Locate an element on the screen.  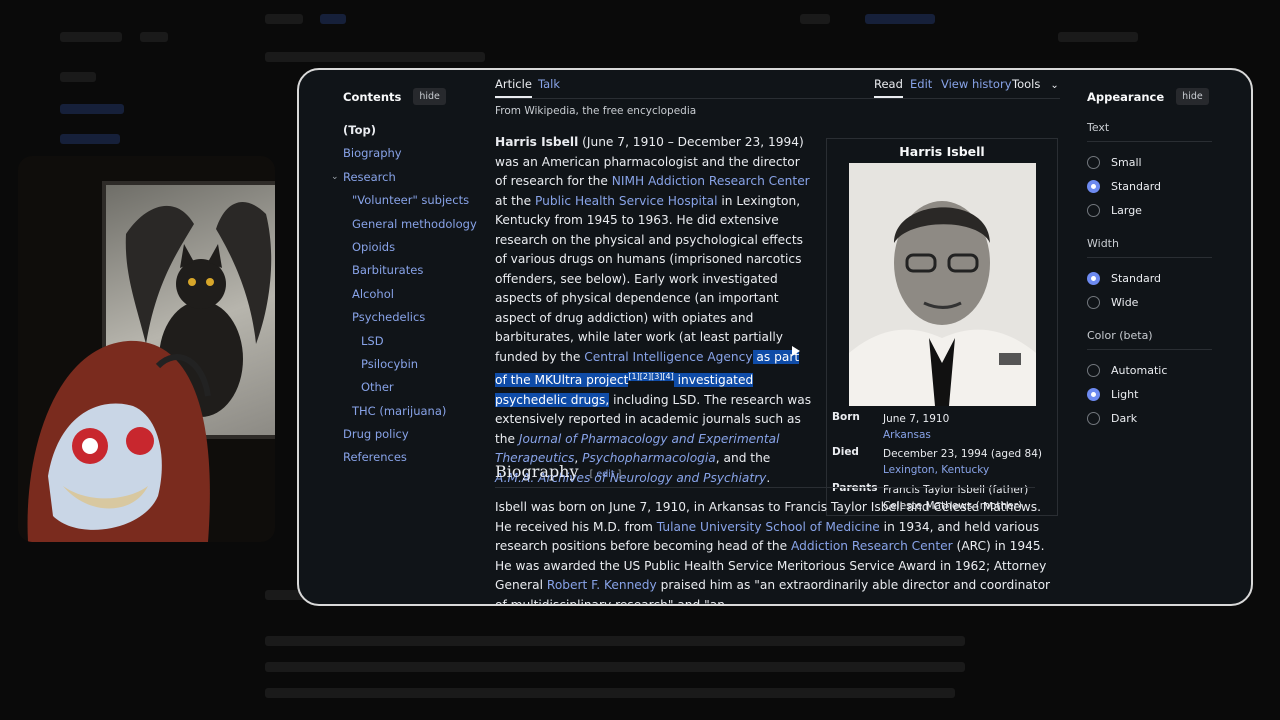
toc-item-lsd: LSD is located at coordinates (410, 341).